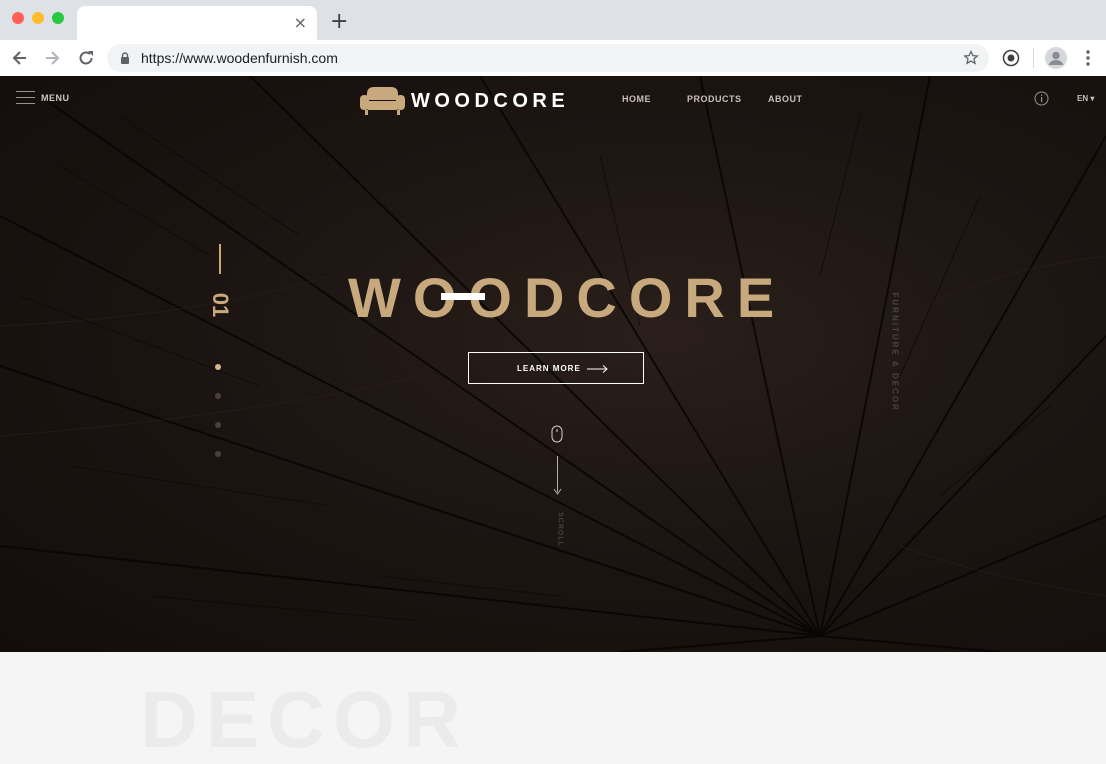  Describe the element at coordinates (714, 99) in the screenshot. I see `nav-products: PRODUCTS` at that location.